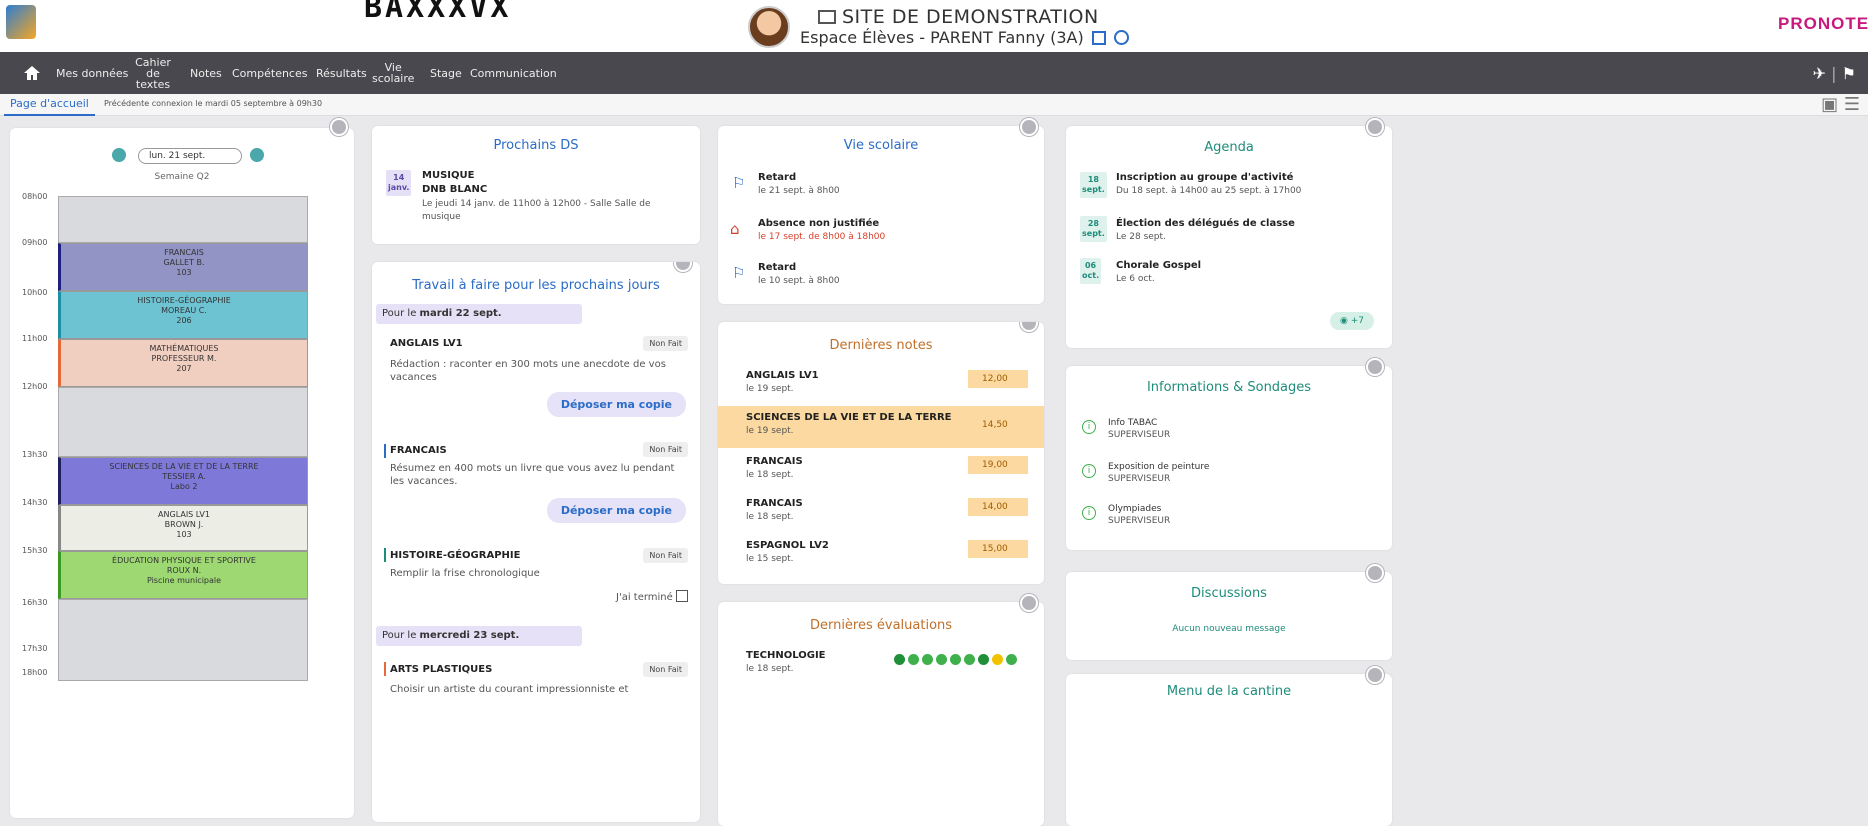  What do you see at coordinates (393, 73) in the screenshot?
I see `nav-vie-scolaire: Vie scolaire` at bounding box center [393, 73].